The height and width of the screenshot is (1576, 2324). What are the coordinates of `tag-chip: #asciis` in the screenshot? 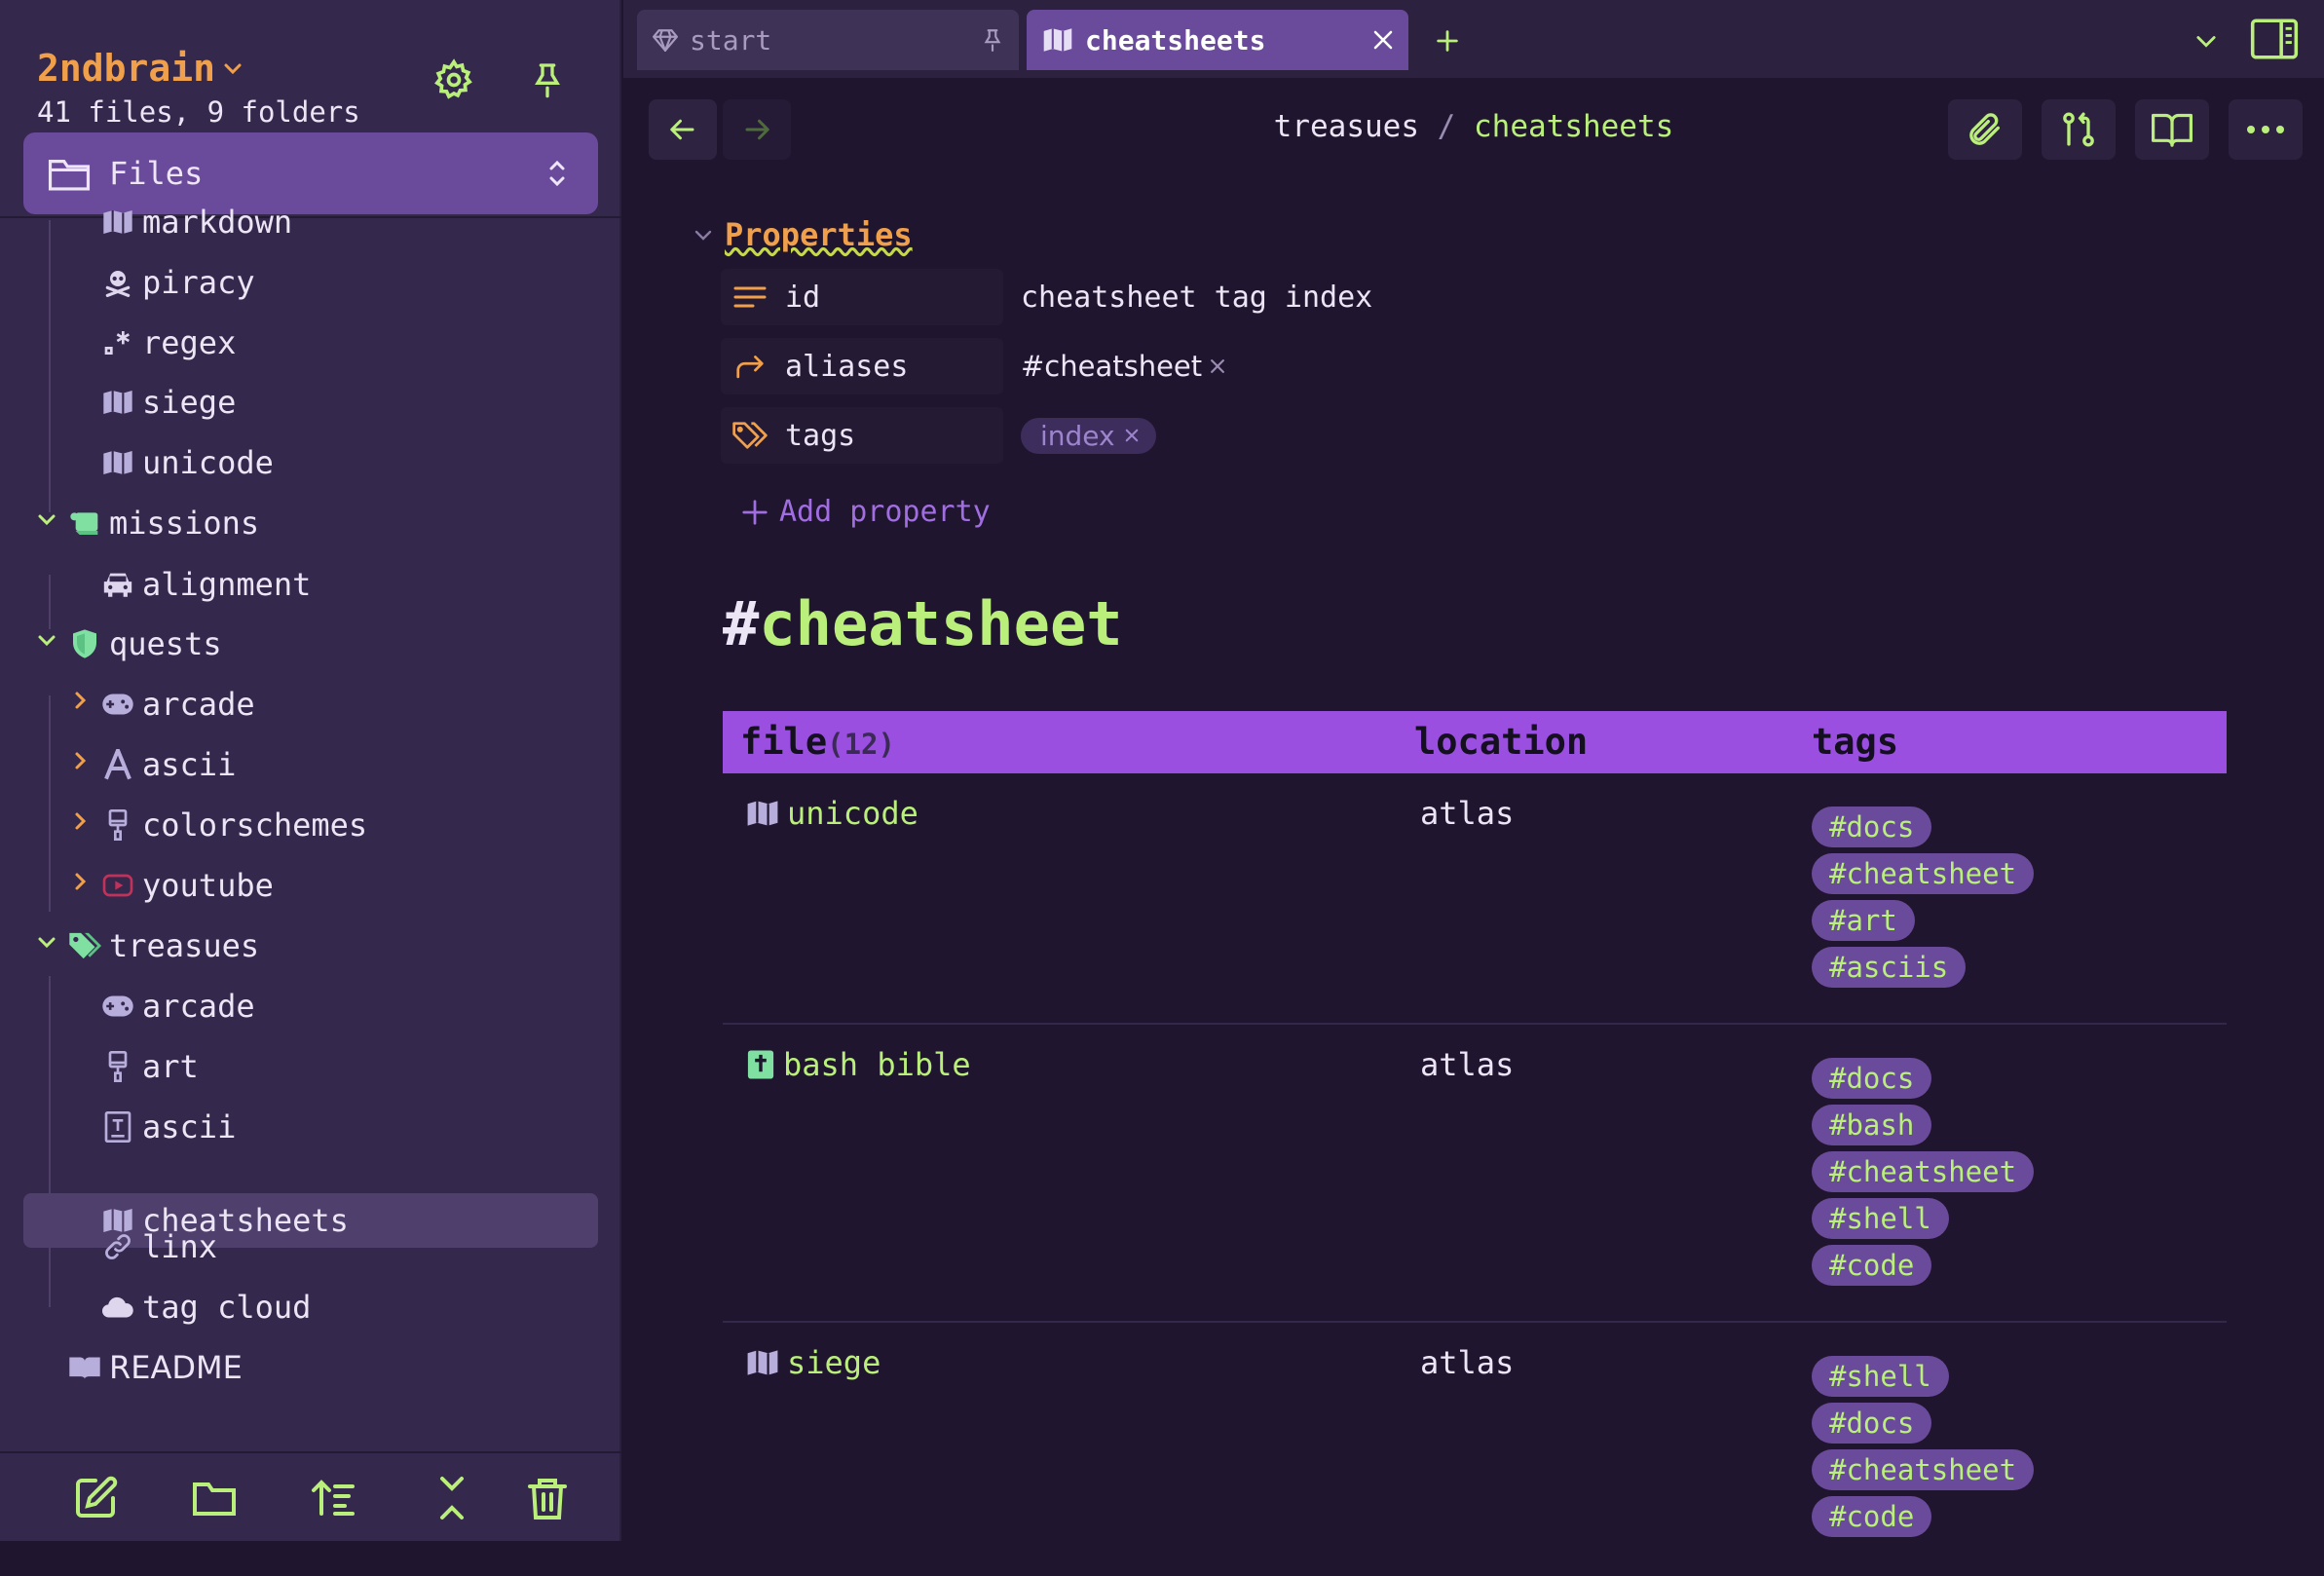 It's located at (1889, 967).